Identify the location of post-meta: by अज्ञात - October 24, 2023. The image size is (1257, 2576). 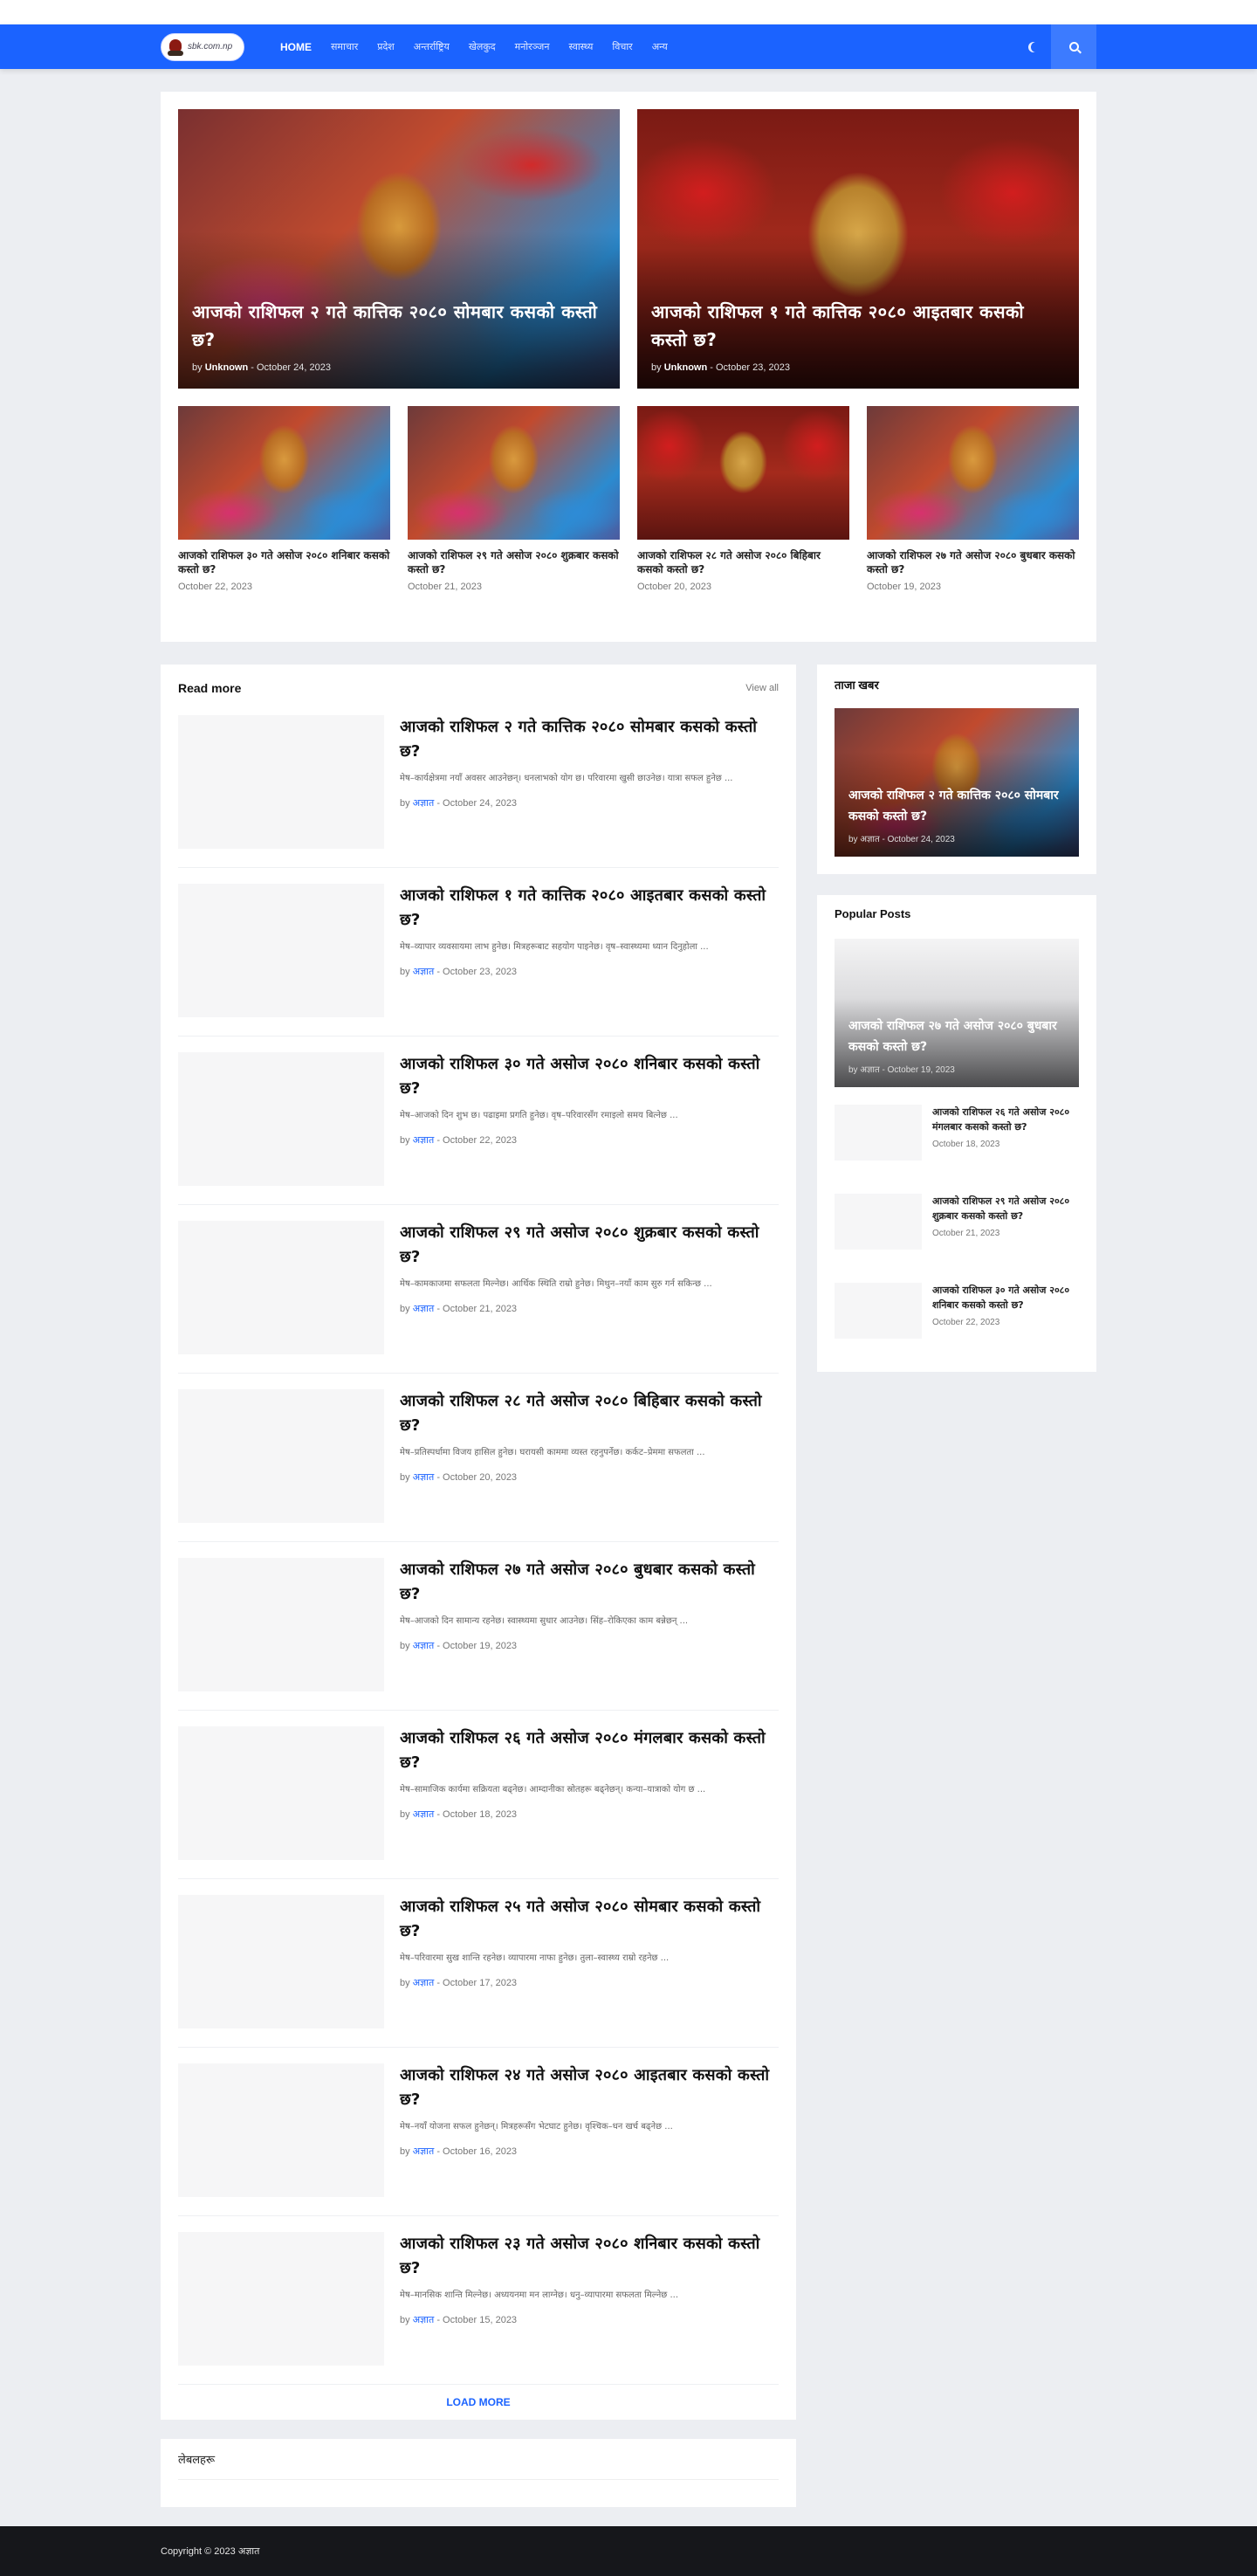
(901, 839).